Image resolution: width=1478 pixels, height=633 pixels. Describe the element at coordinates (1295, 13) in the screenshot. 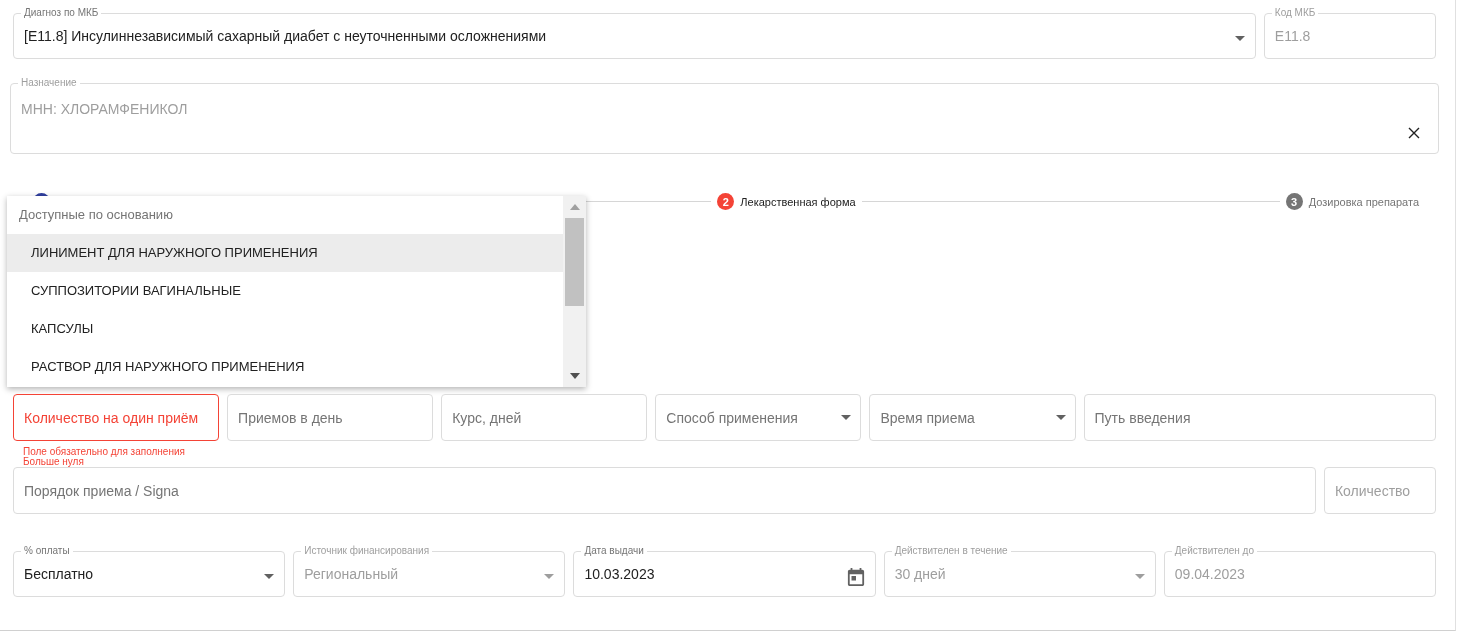

I see `field-label: Код МКБ` at that location.